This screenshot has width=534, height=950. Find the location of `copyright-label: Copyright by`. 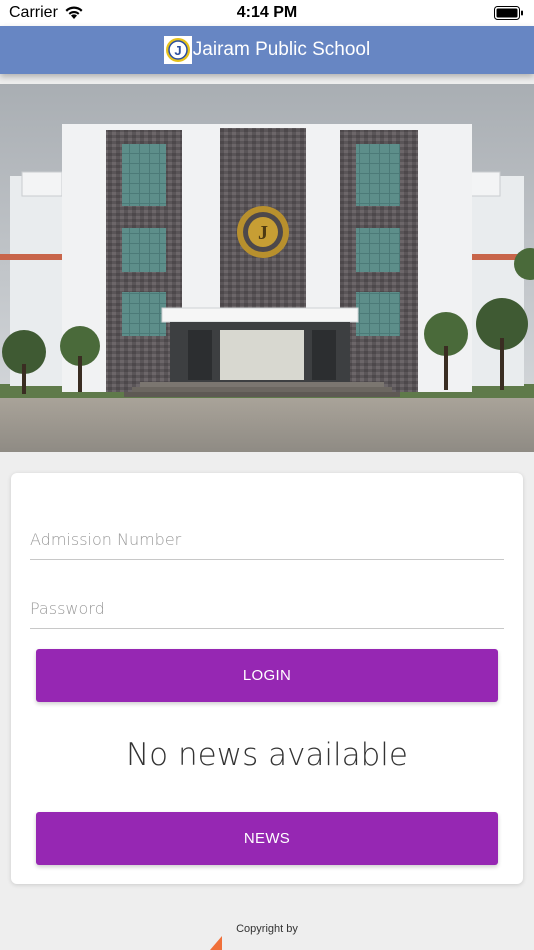

copyright-label: Copyright by is located at coordinates (267, 929).